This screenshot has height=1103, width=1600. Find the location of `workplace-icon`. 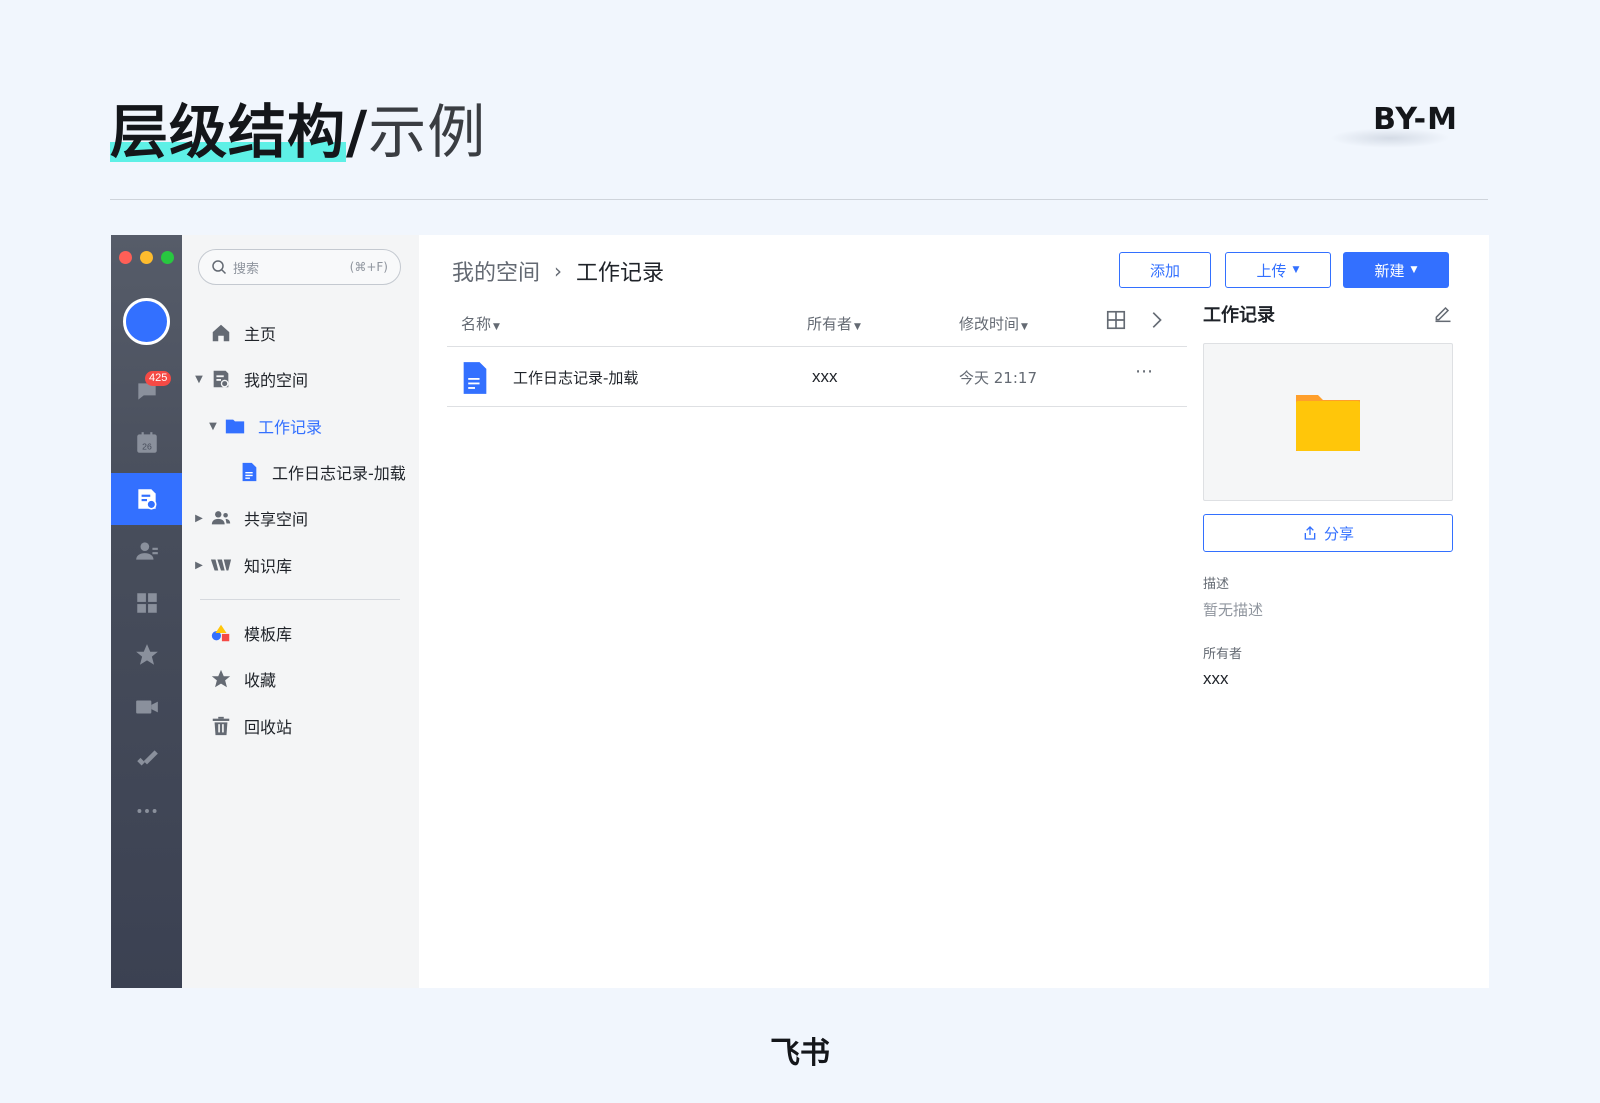

workplace-icon is located at coordinates (146, 603).